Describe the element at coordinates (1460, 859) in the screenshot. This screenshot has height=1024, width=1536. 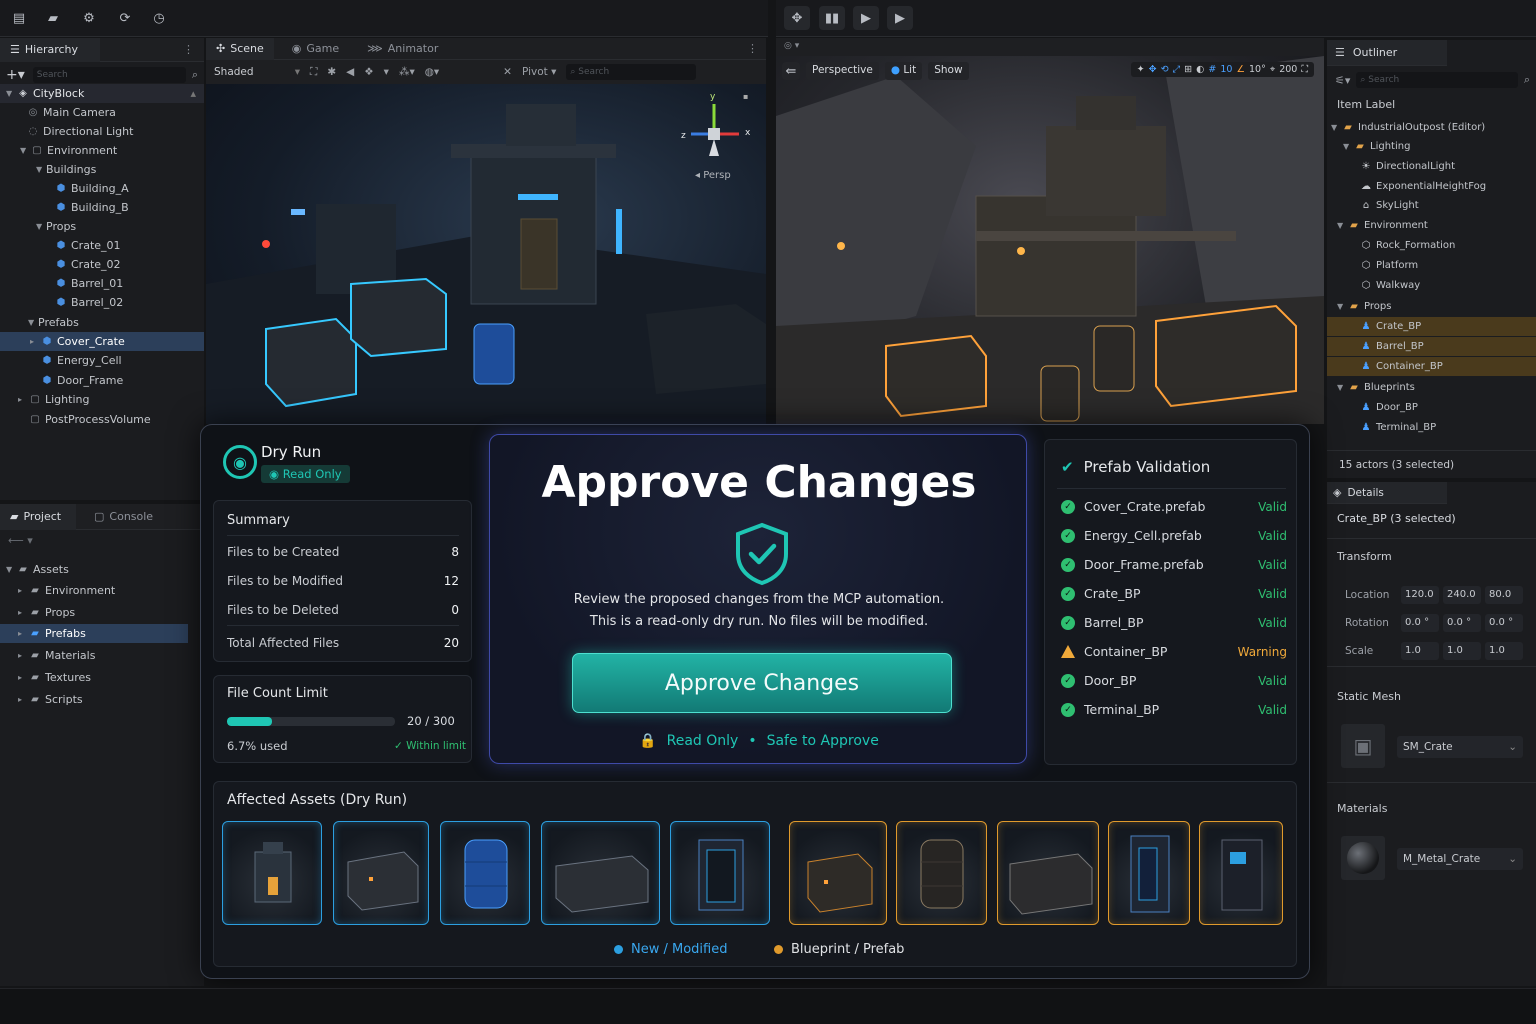
I see `material-dropdown: M_Metal_Crate ⌄` at that location.